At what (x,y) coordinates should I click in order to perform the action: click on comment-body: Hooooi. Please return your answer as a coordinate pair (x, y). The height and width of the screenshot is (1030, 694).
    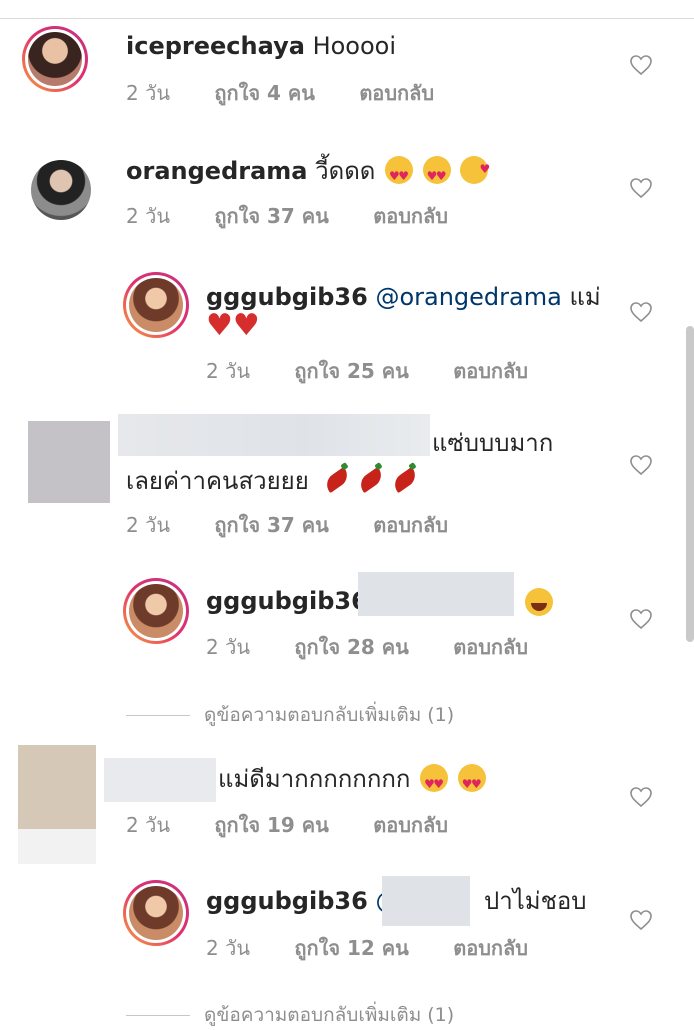
    Looking at the image, I should click on (354, 46).